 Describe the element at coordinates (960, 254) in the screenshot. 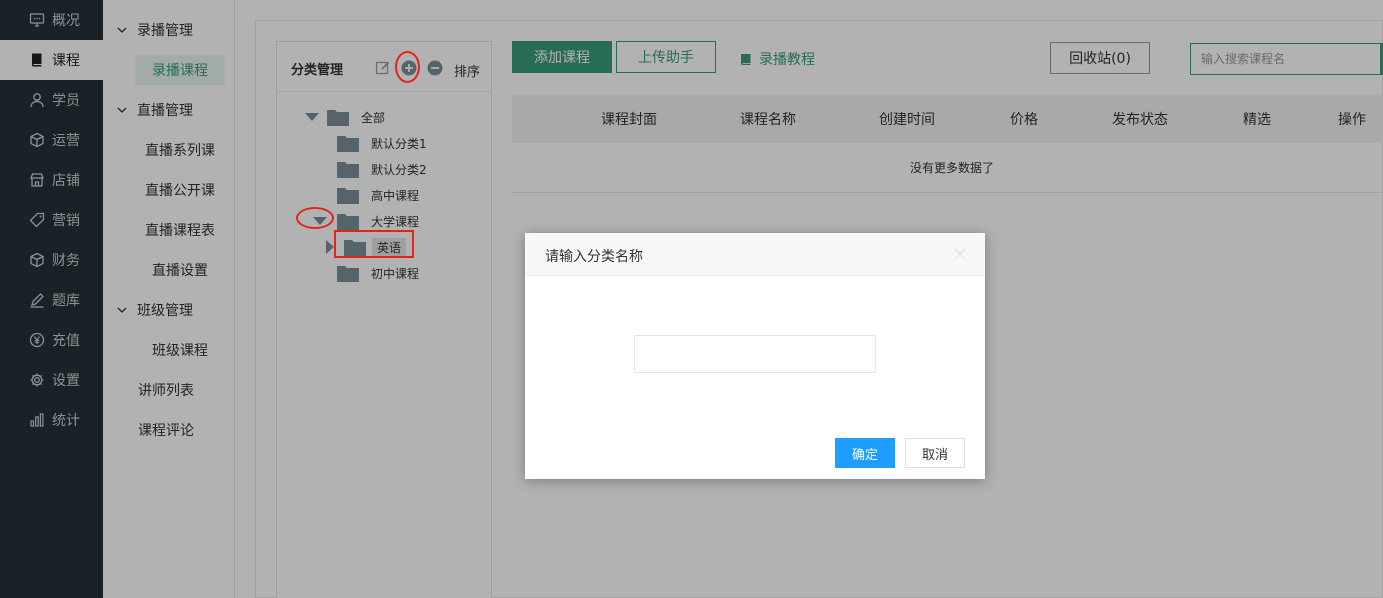

I see `close-icon` at that location.